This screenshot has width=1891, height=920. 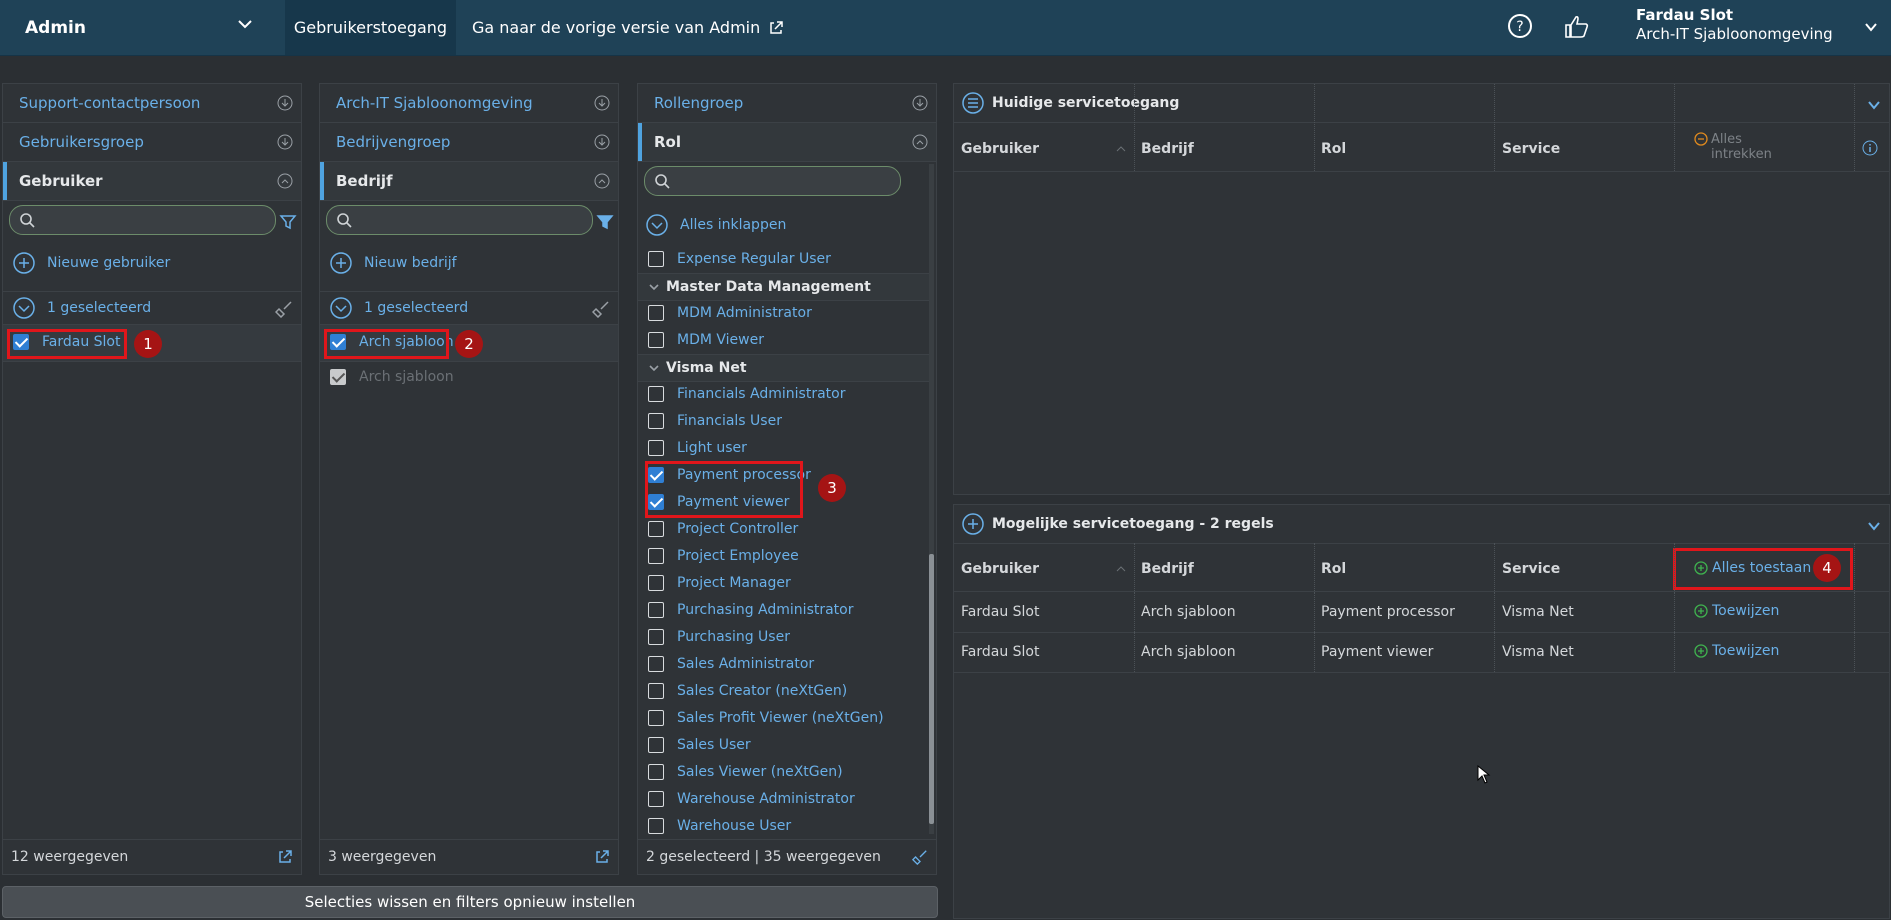 I want to click on scrollbar-track, so click(x=931, y=499).